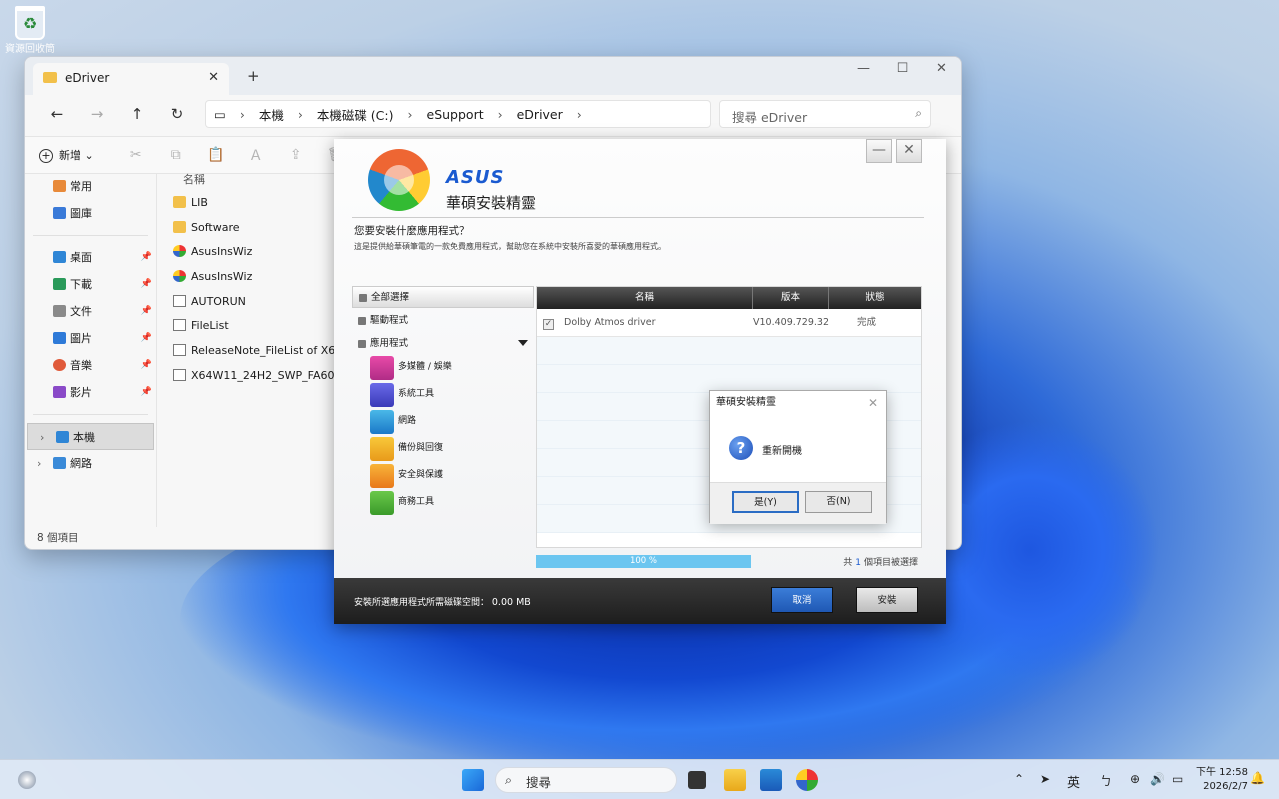 The image size is (1279, 799). What do you see at coordinates (355, 114) in the screenshot?
I see `breadcrumb-item: 本機磁碟 (C:)` at bounding box center [355, 114].